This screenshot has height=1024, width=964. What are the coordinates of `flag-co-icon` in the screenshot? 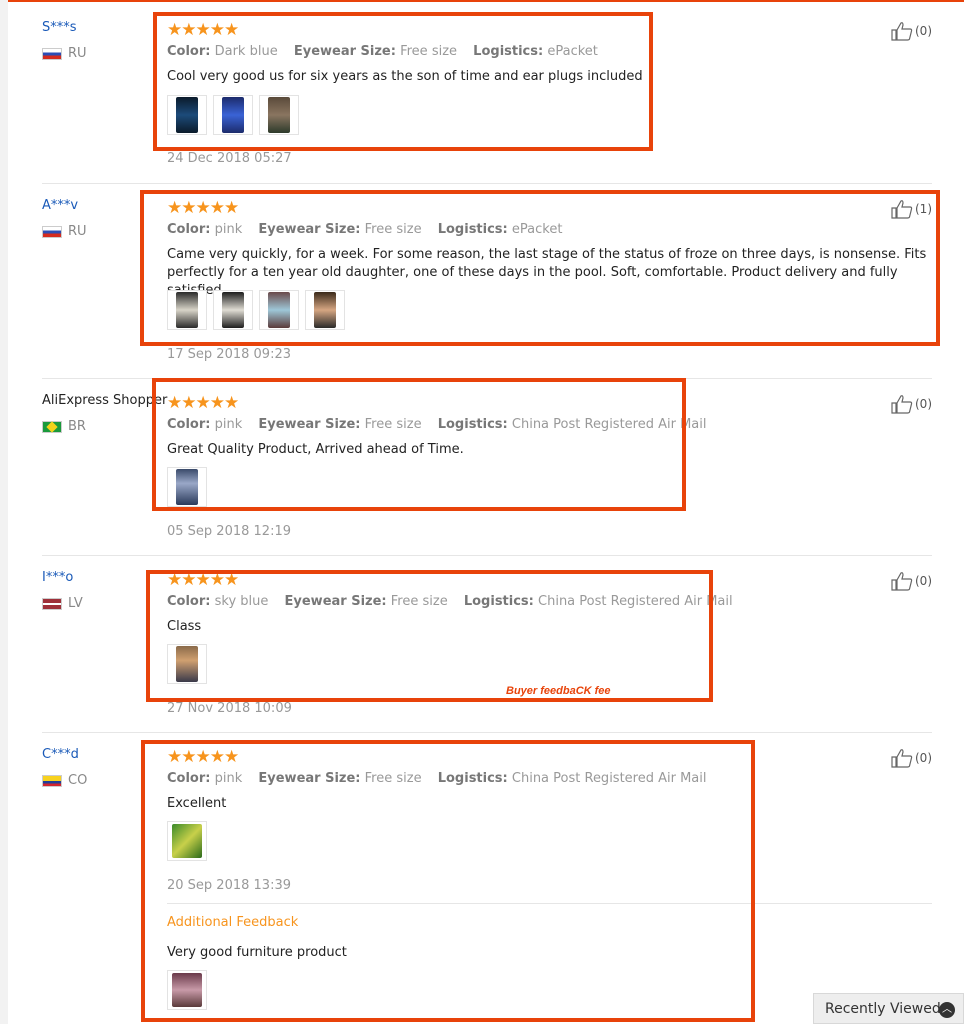 It's located at (52, 780).